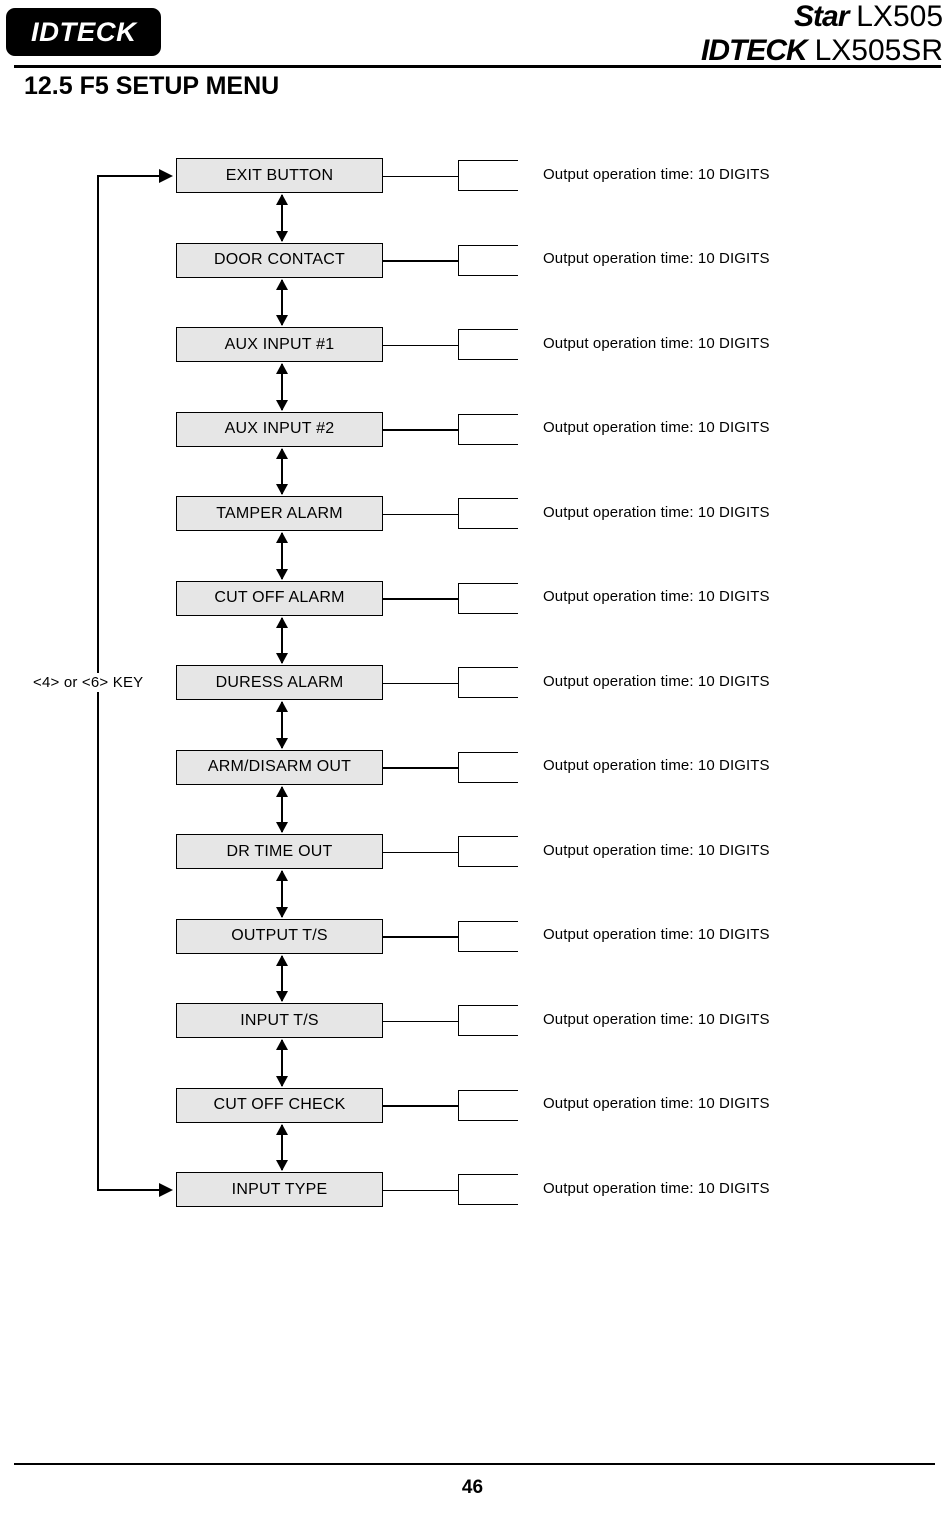 This screenshot has height=1517, width=945. What do you see at coordinates (166, 1189) in the screenshot?
I see `loopback-arrow-into-last-node` at bounding box center [166, 1189].